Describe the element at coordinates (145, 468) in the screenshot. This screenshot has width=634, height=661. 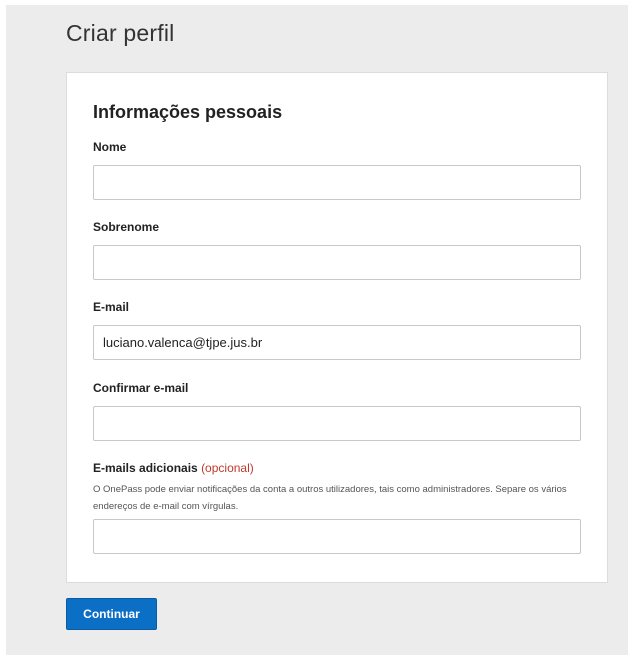
I see `additional-emails-label: E-mails adicionais` at that location.